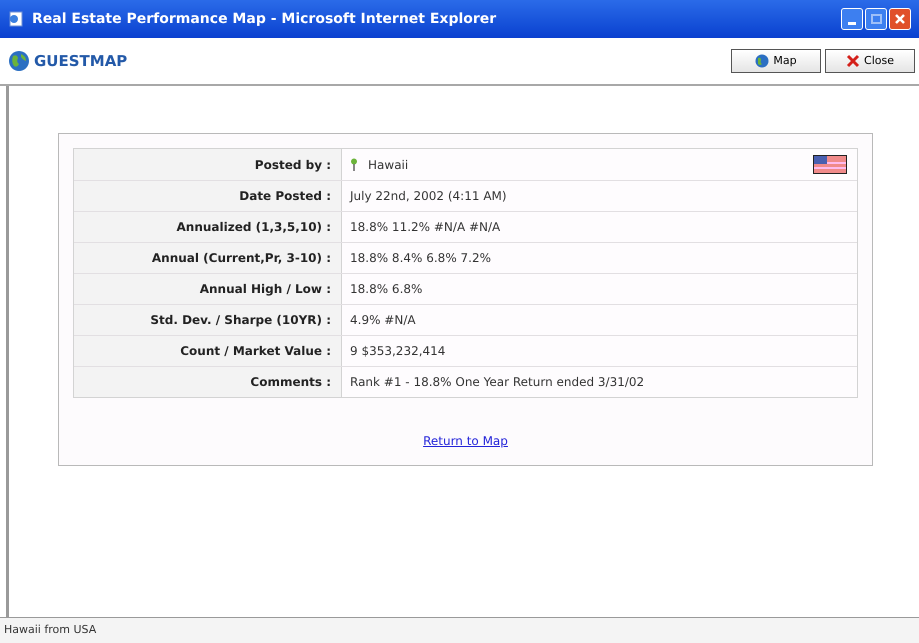  I want to click on pin-icon, so click(354, 164).